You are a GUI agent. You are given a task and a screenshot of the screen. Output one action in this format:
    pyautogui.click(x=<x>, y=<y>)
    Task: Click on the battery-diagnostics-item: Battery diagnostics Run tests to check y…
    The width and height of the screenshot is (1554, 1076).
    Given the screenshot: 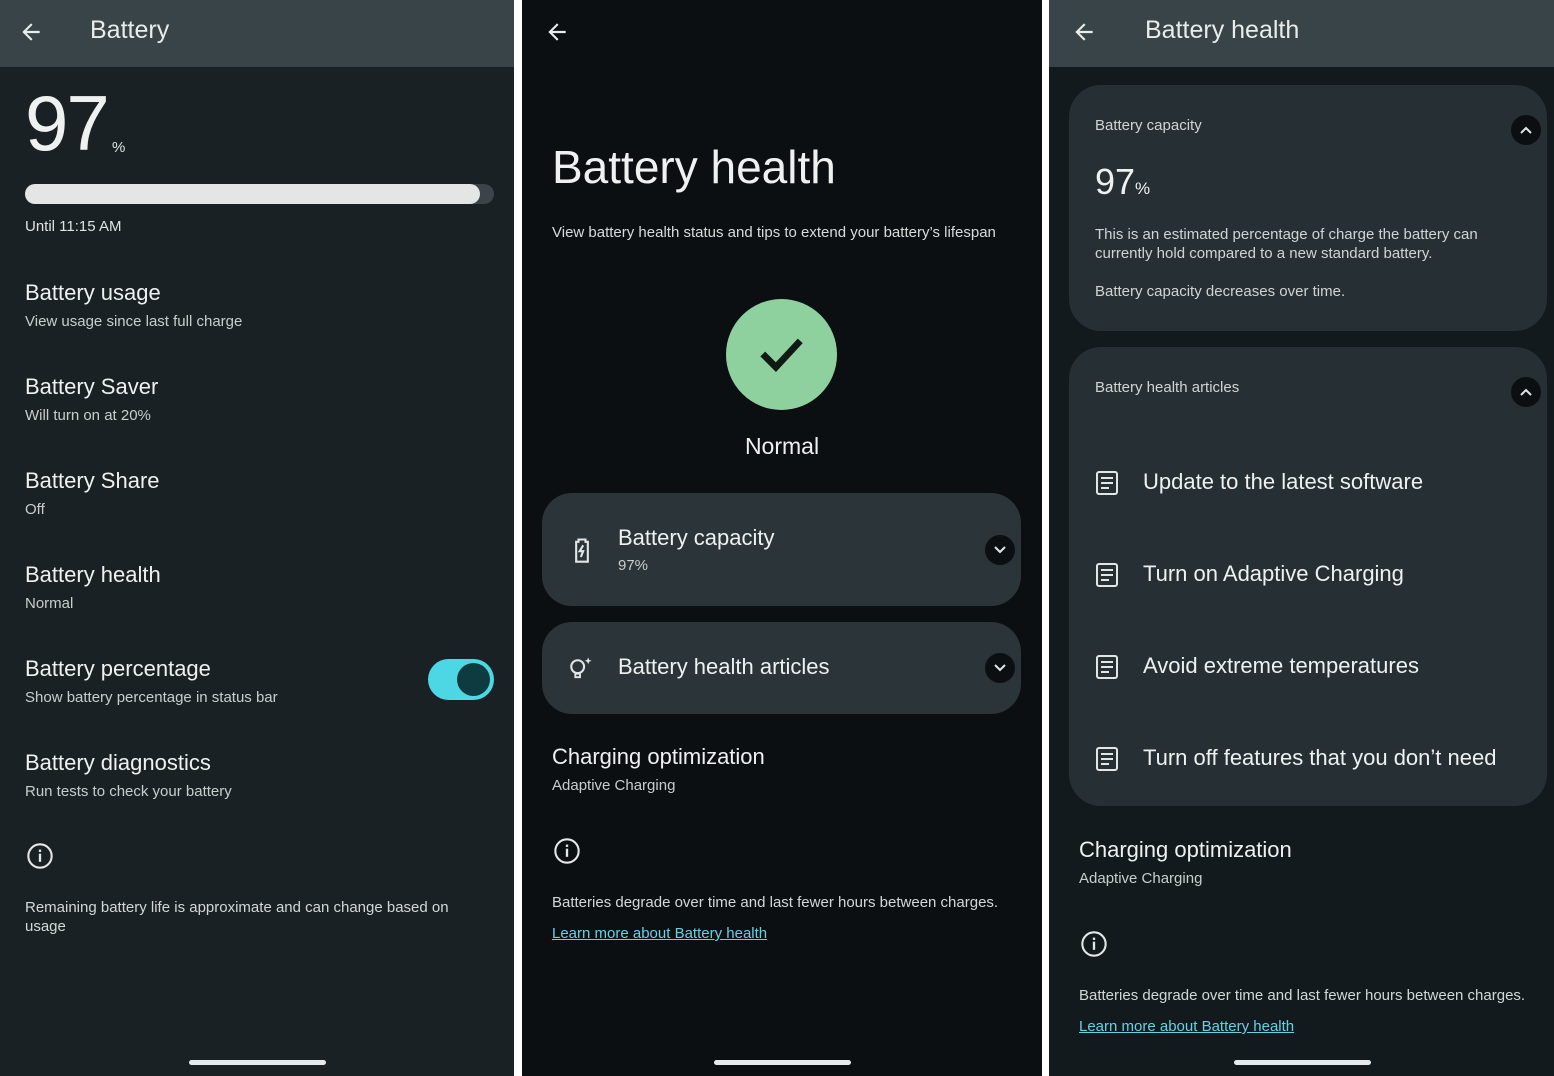 What is the action you would take?
    pyautogui.click(x=128, y=775)
    